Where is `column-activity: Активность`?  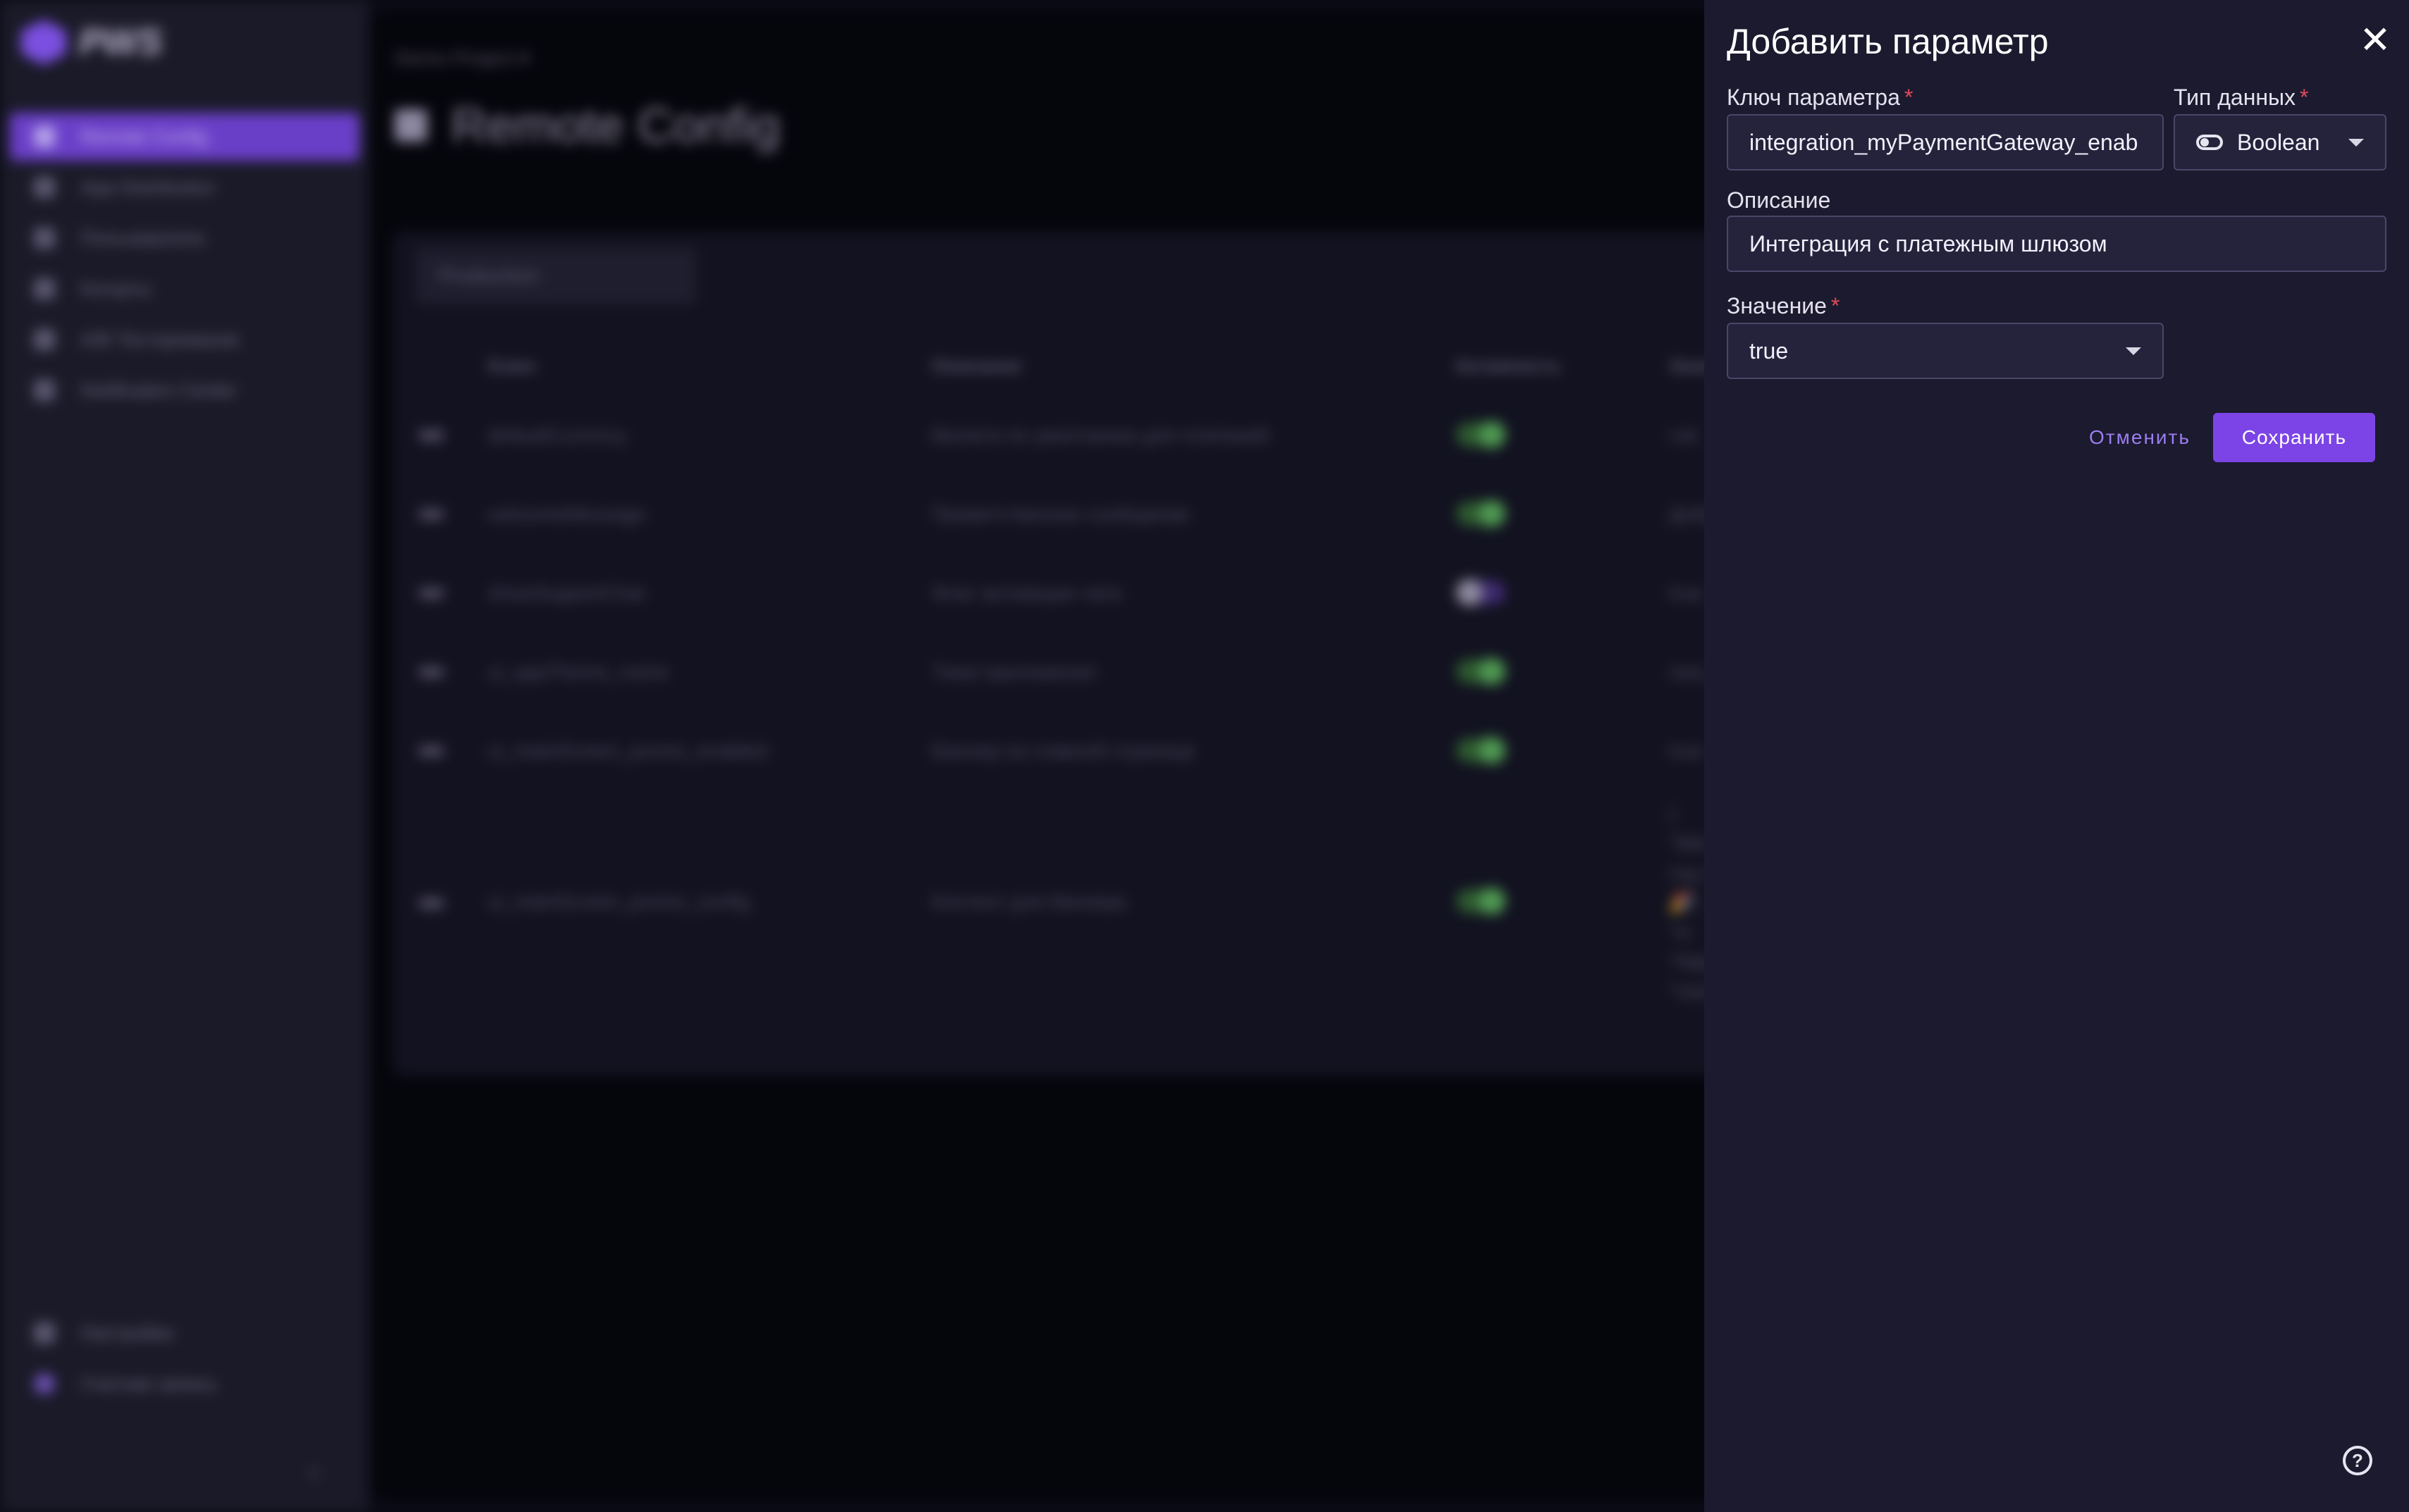 column-activity: Активность is located at coordinates (1508, 365).